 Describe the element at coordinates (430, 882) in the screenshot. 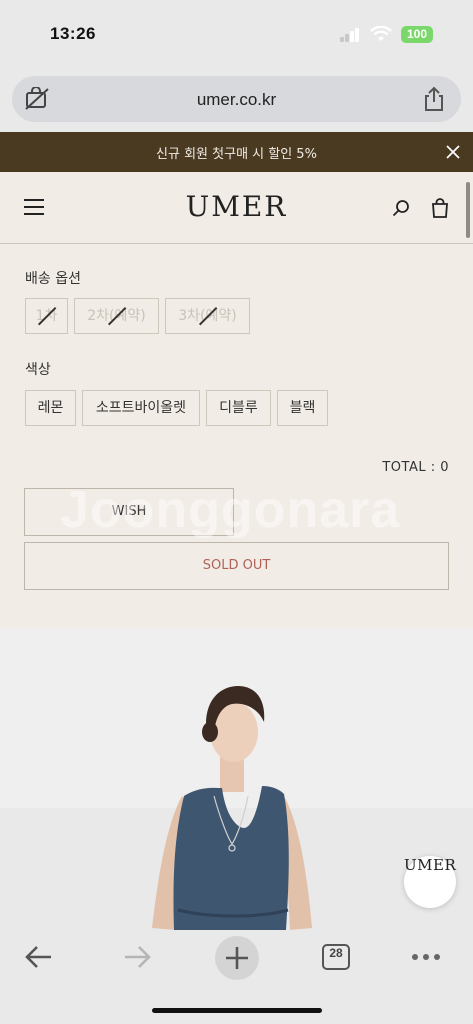

I see `umer-chat-button: UMER` at that location.